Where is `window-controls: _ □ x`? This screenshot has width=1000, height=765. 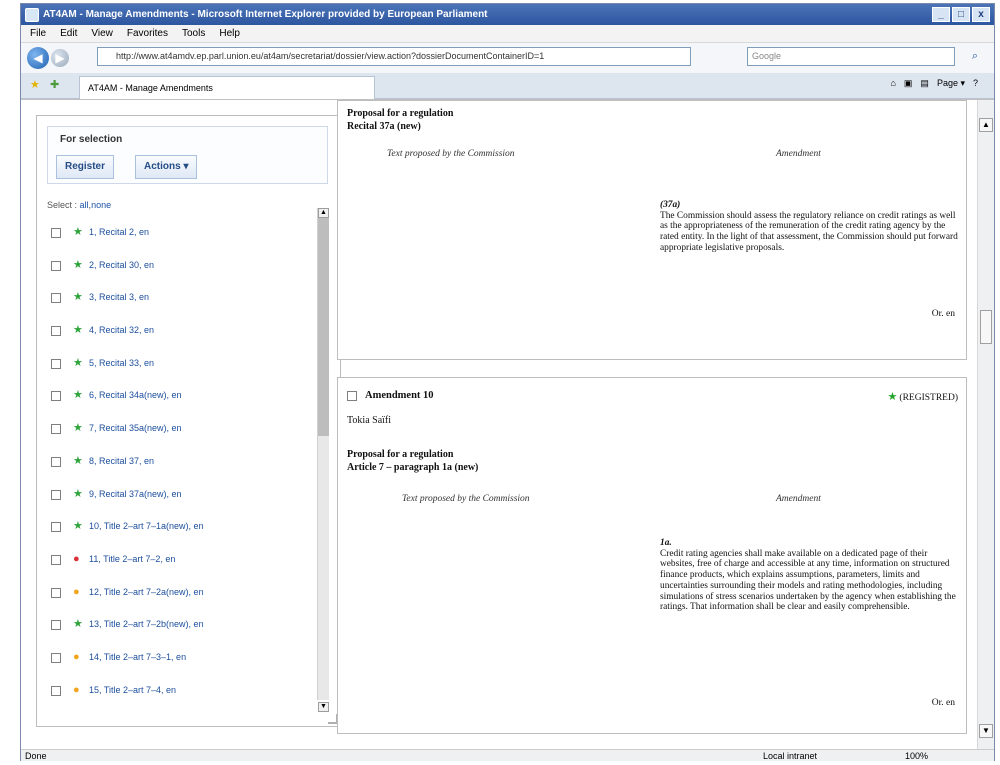 window-controls: _ □ x is located at coordinates (961, 14).